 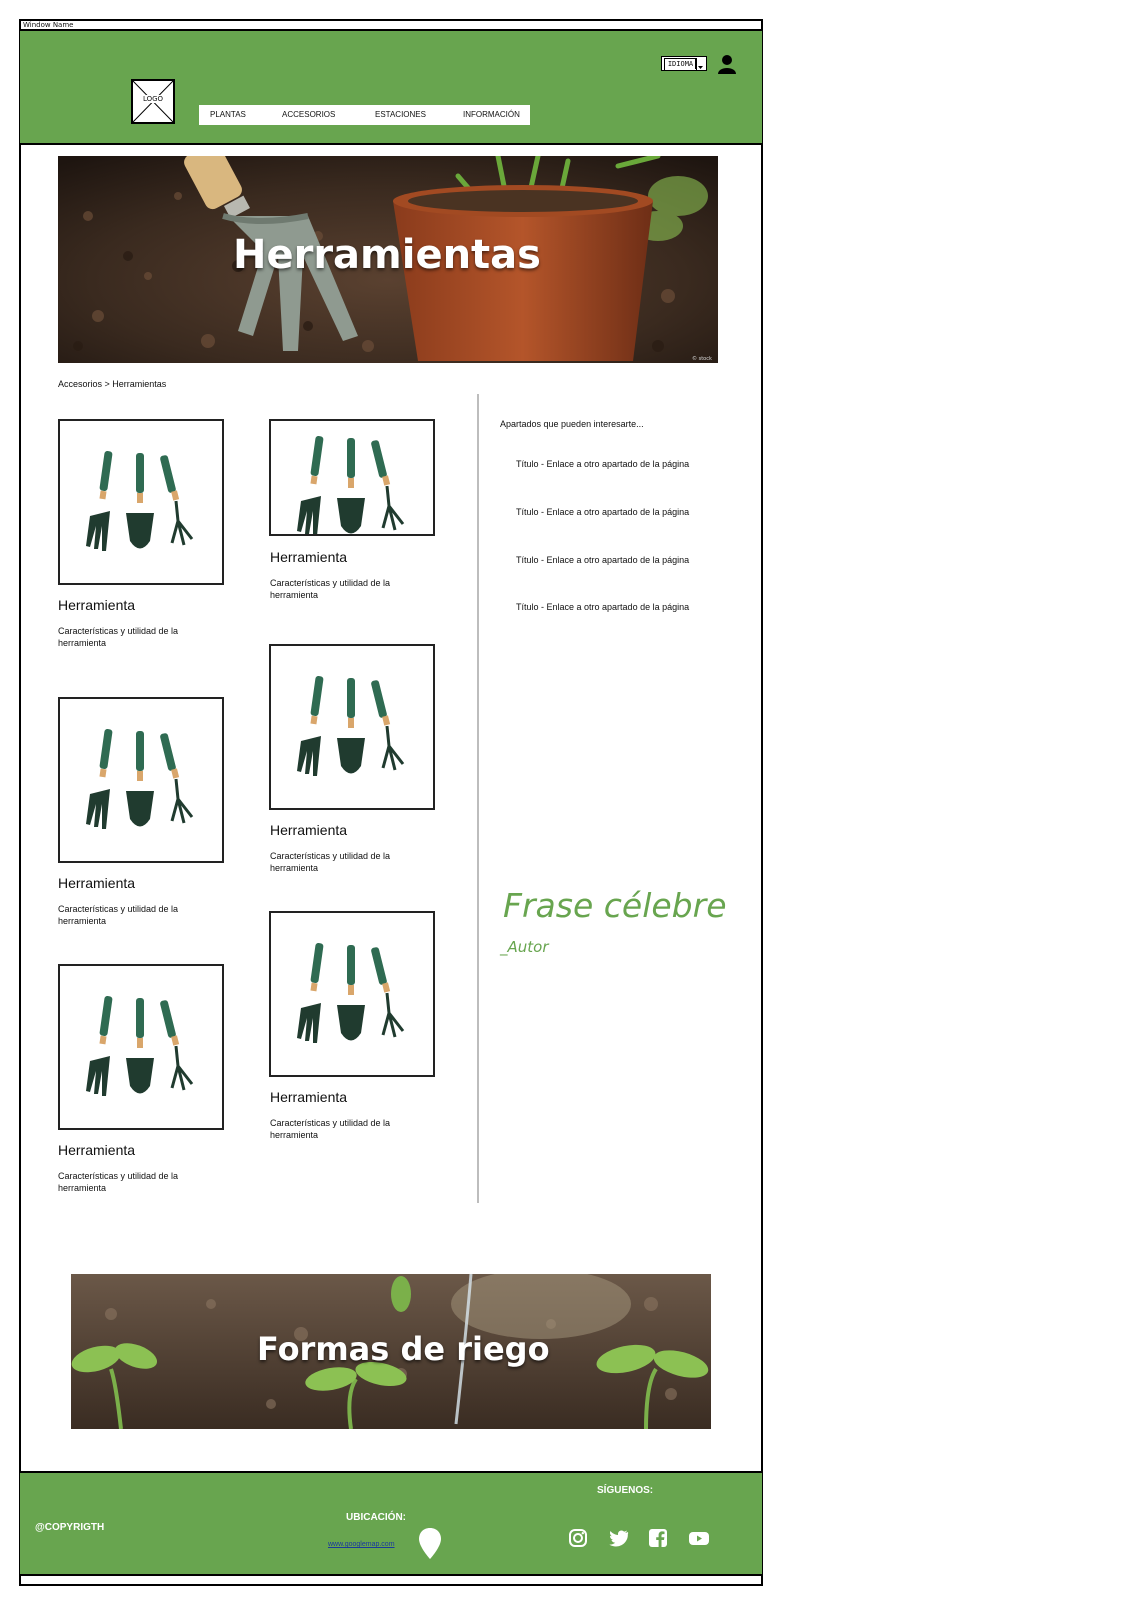 I want to click on copyright-text: @COPYRIGTH, so click(x=70, y=1527).